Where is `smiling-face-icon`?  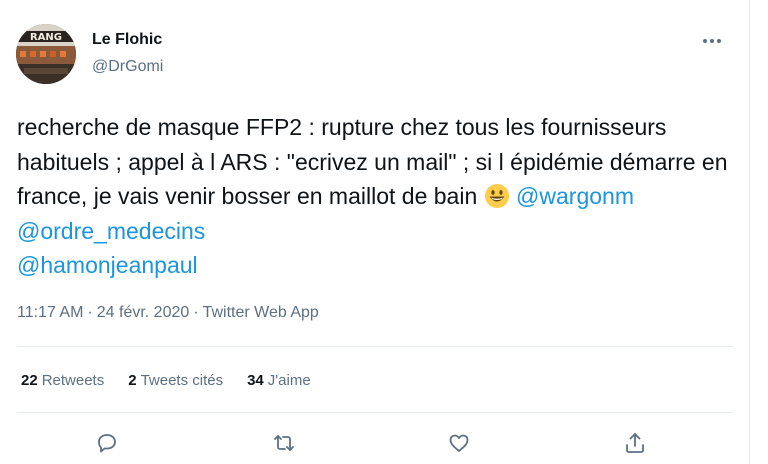
smiling-face-icon is located at coordinates (497, 196).